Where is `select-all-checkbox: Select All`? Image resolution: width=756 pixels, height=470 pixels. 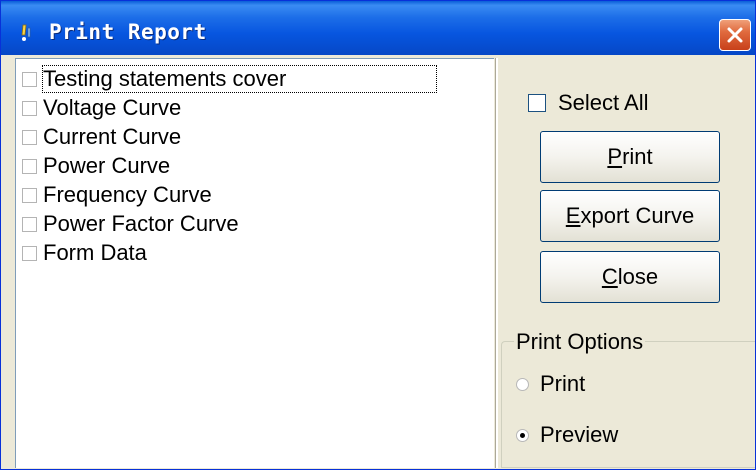
select-all-checkbox: Select All is located at coordinates (588, 103).